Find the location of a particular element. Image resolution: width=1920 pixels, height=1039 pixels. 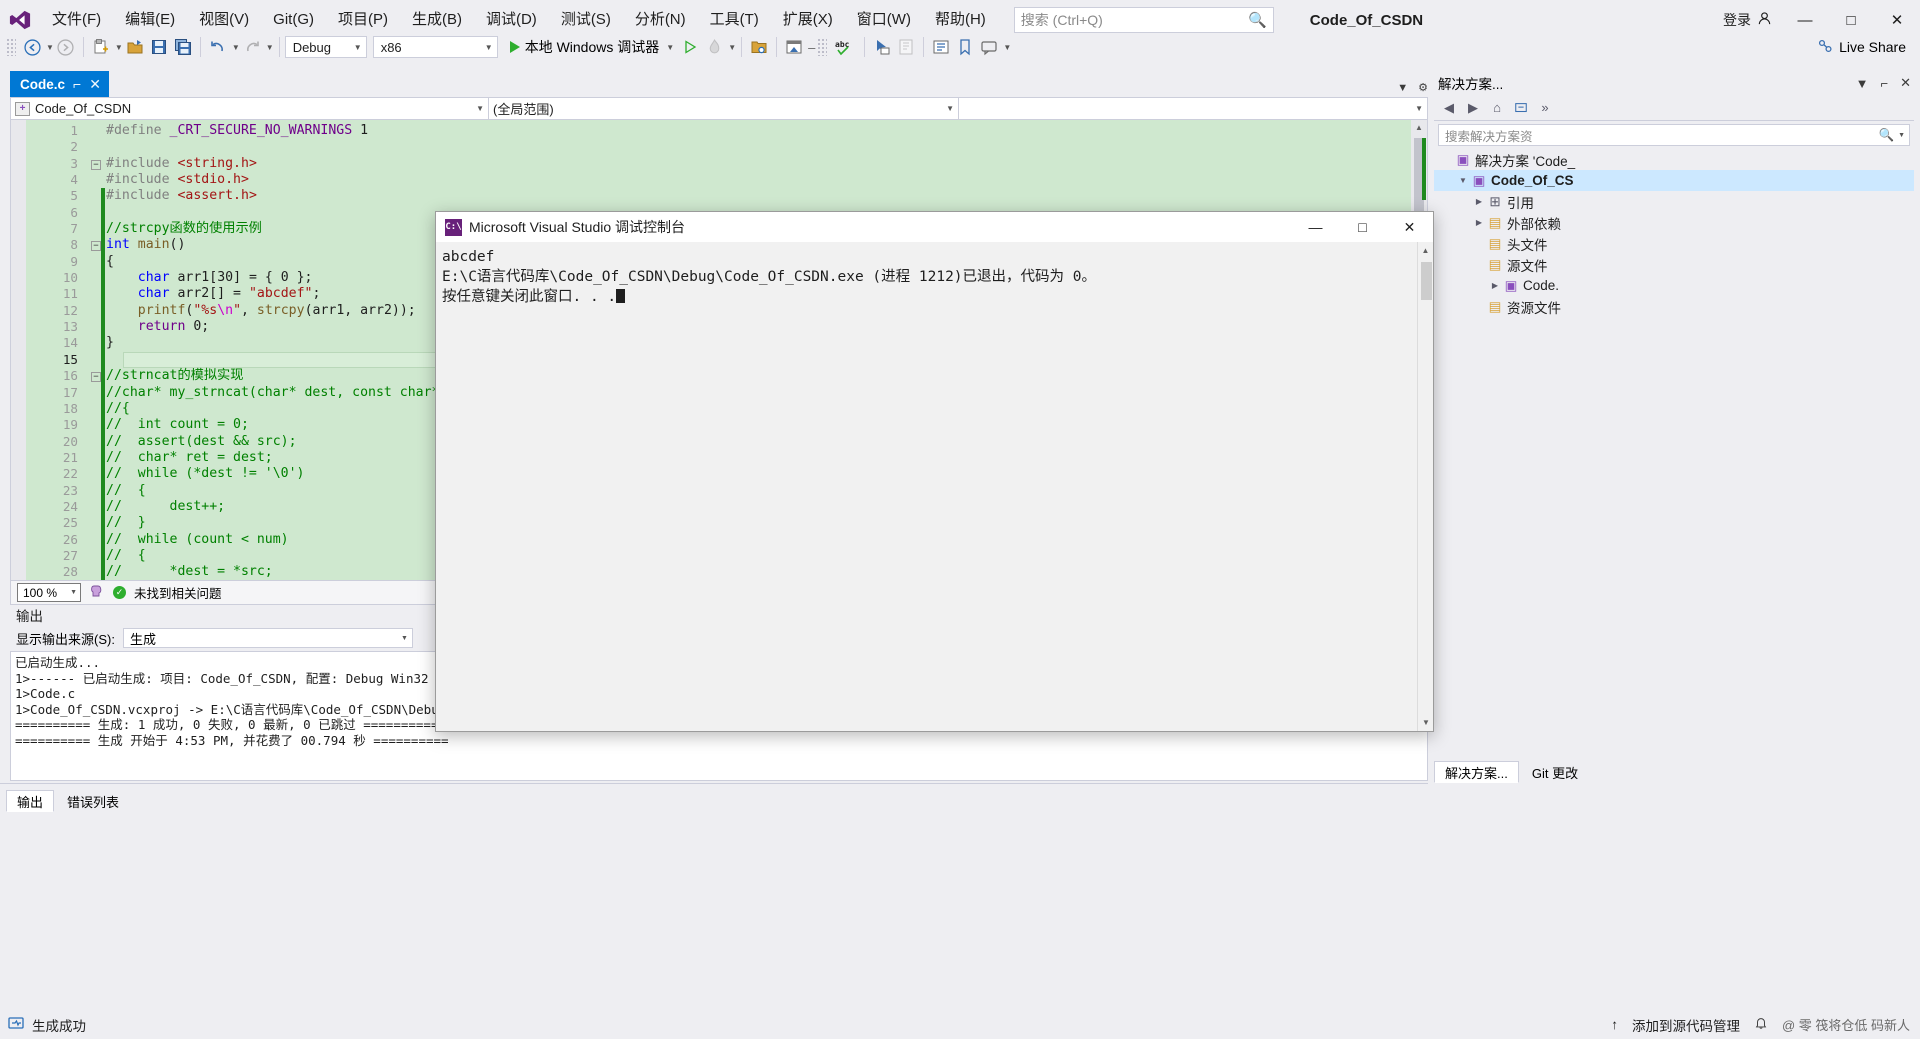

hot-reload-icon is located at coordinates (714, 47).